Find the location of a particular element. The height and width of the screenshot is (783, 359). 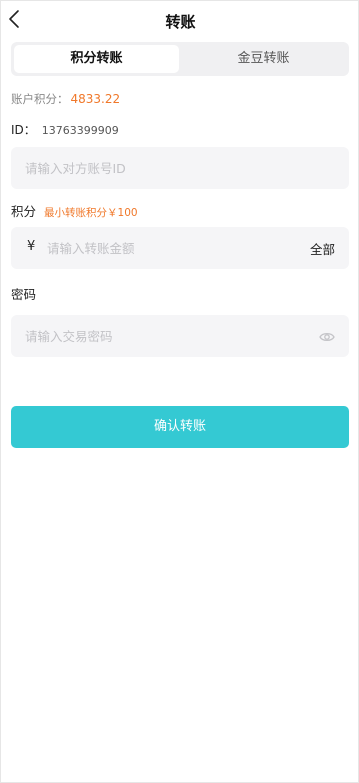

points-label: 积分 is located at coordinates (24, 211).